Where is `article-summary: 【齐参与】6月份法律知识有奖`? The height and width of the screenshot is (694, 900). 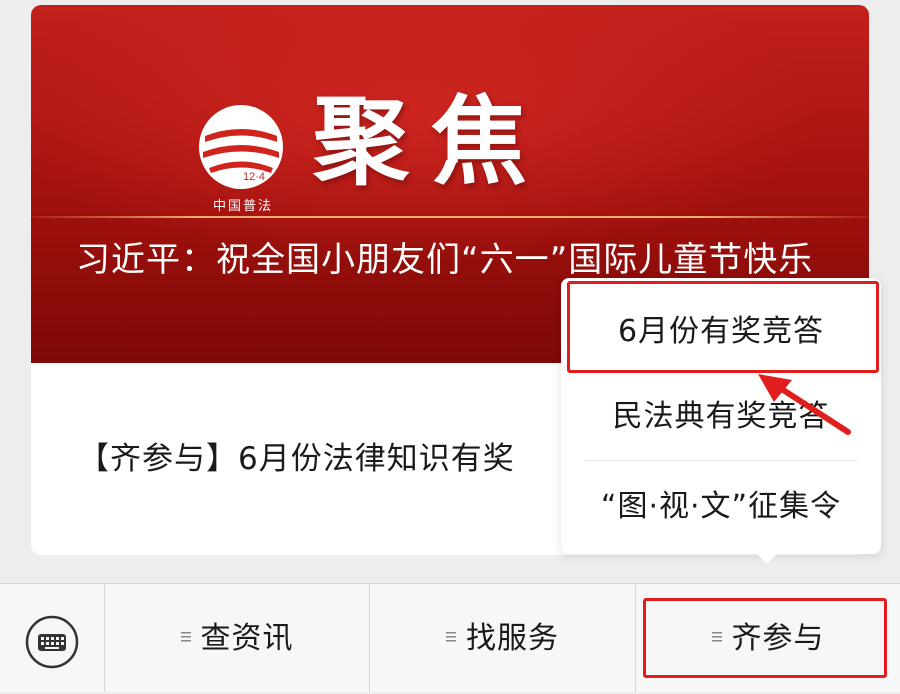
article-summary: 【齐参与】6月份法律知识有奖 is located at coordinates (296, 459).